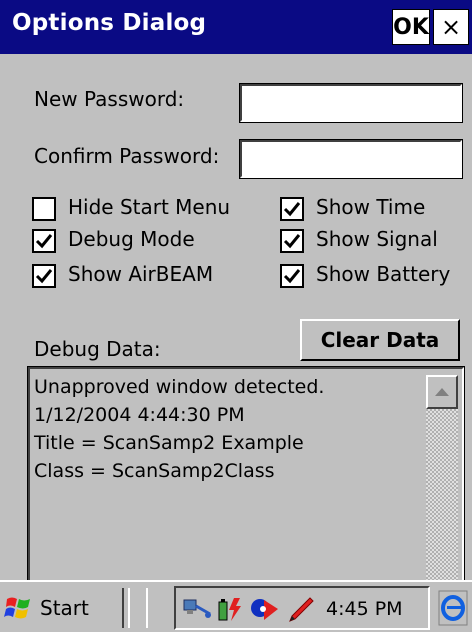  Describe the element at coordinates (364, 609) in the screenshot. I see `clock: 4:45 PM` at that location.